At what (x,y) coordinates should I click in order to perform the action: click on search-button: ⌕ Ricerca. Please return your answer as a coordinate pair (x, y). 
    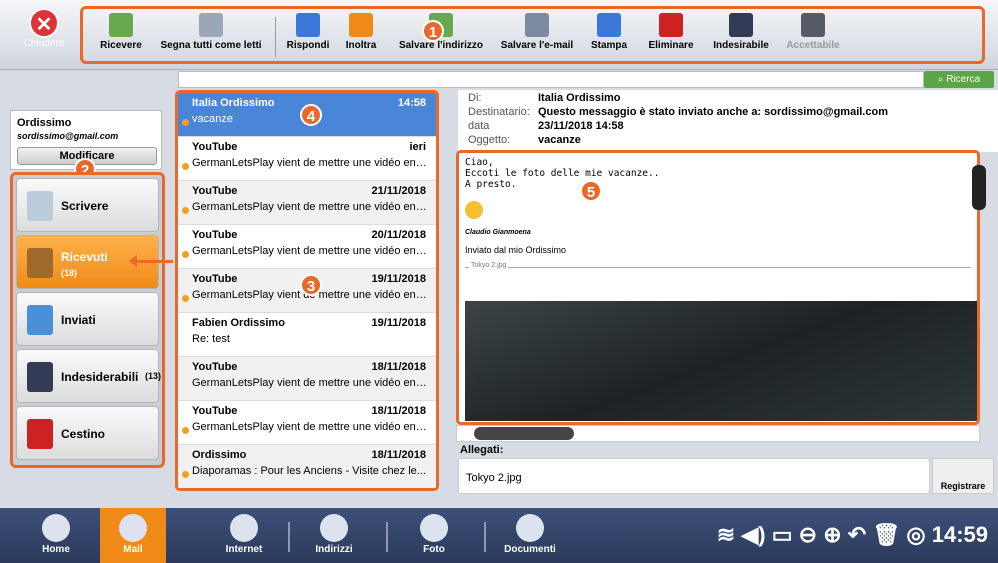
    Looking at the image, I should click on (959, 79).